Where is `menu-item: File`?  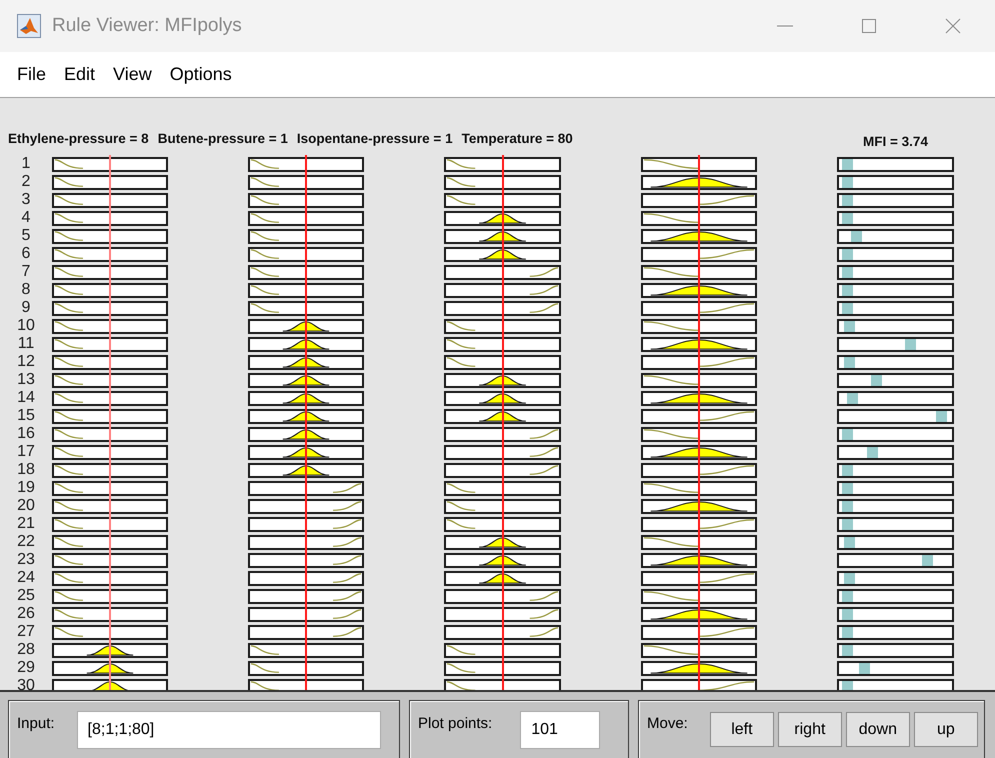 menu-item: File is located at coordinates (32, 74).